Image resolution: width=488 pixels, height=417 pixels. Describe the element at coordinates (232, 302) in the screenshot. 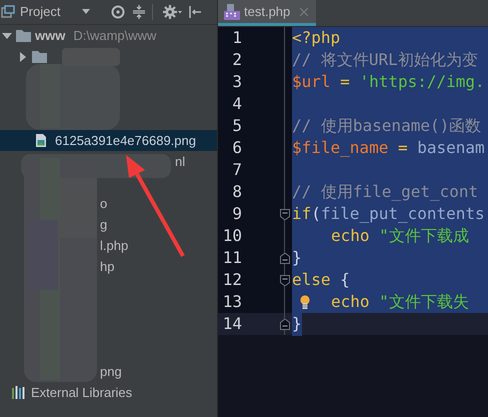

I see `line-number: 13` at that location.